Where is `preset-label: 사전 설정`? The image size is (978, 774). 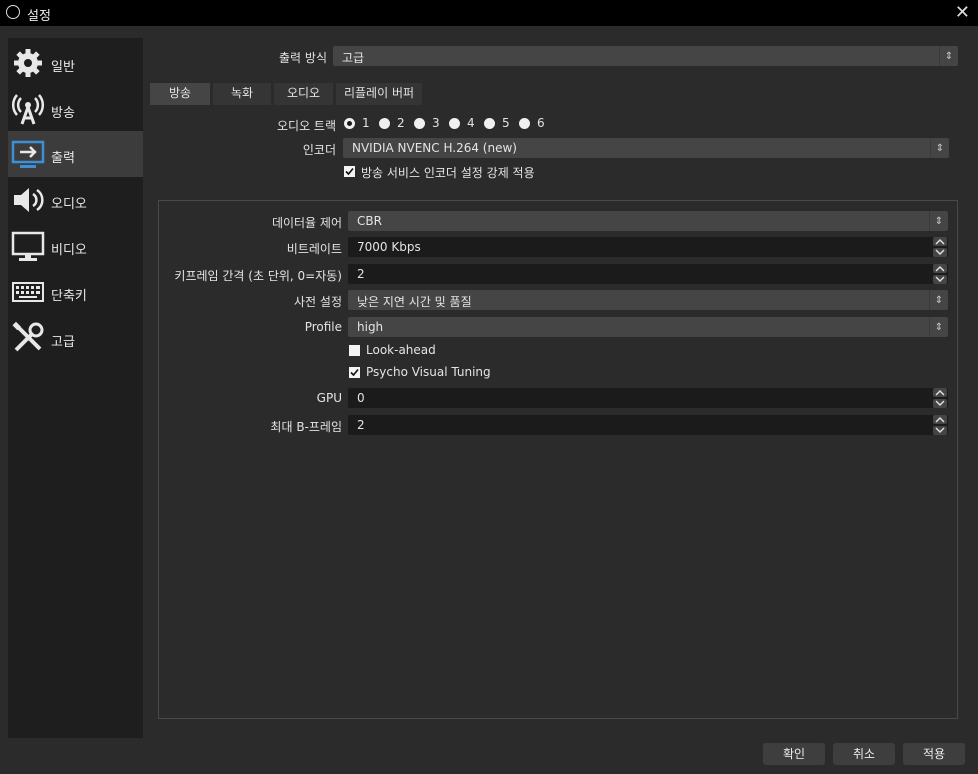 preset-label: 사전 설정 is located at coordinates (318, 302).